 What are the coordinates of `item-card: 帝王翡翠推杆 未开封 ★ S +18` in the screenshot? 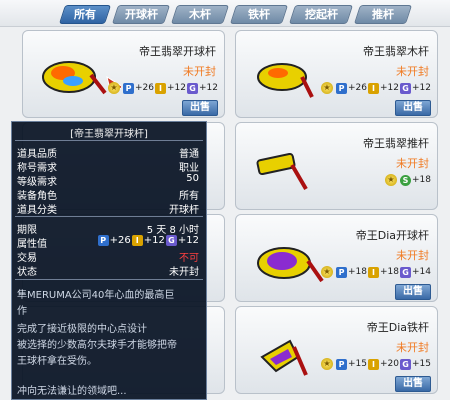 It's located at (336, 166).